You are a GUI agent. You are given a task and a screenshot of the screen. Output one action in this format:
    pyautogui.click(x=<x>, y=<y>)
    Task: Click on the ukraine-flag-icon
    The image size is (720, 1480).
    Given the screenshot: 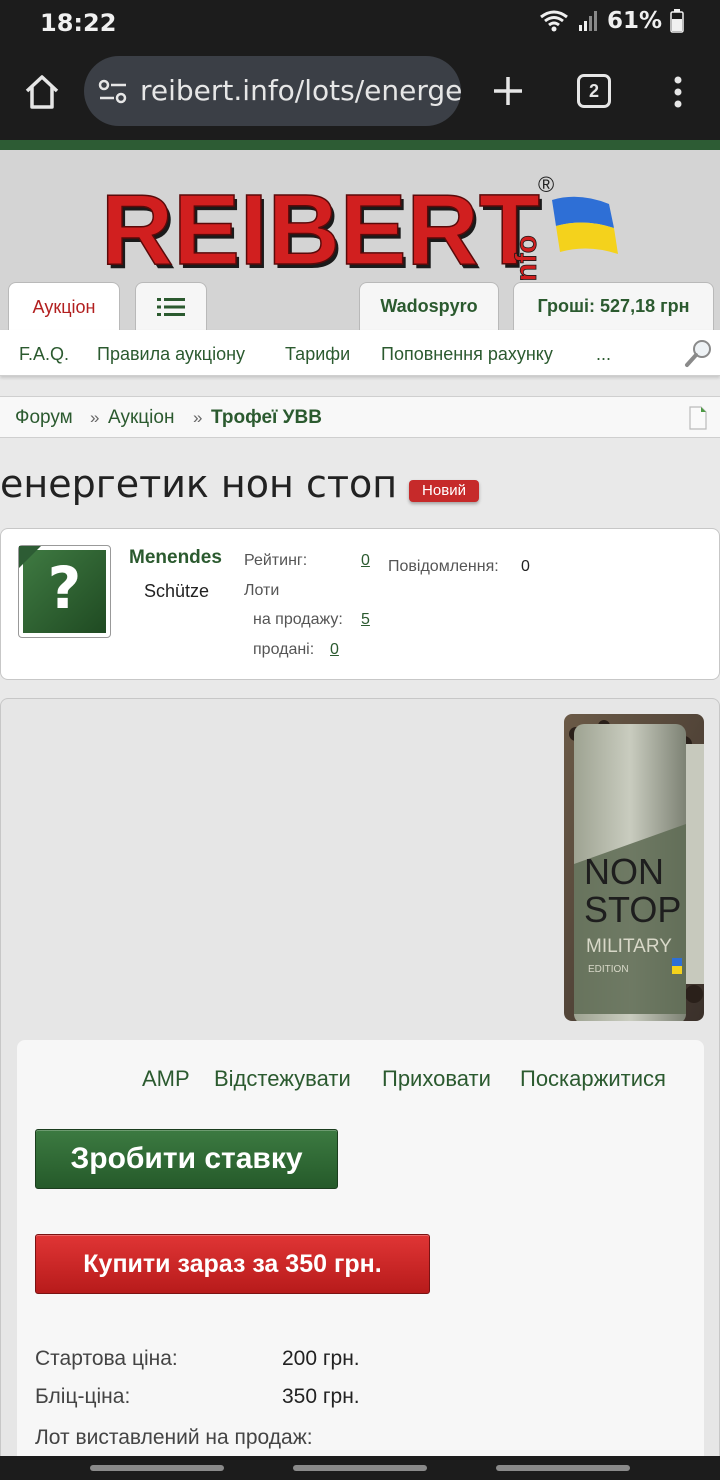 What is the action you would take?
    pyautogui.click(x=585, y=225)
    